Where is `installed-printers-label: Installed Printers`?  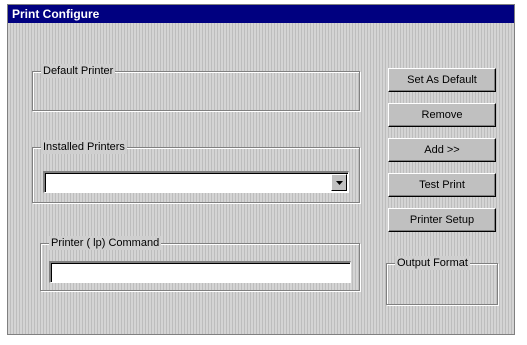 installed-printers-label: Installed Printers is located at coordinates (84, 147).